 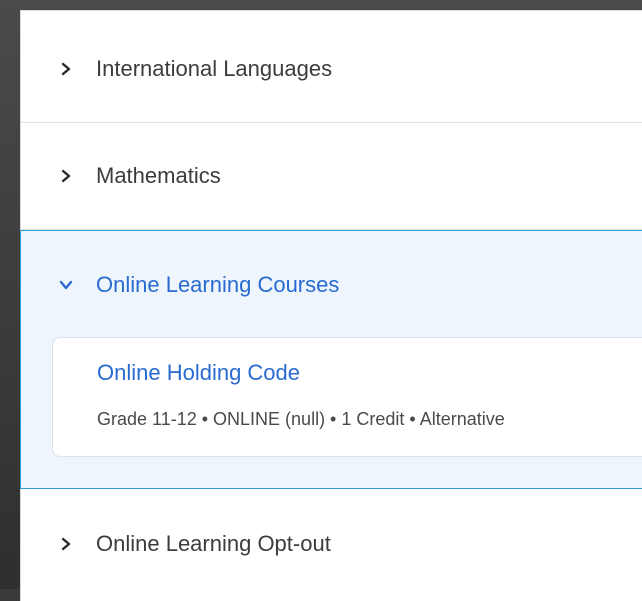 I want to click on category-label: Mathematics, so click(x=158, y=175).